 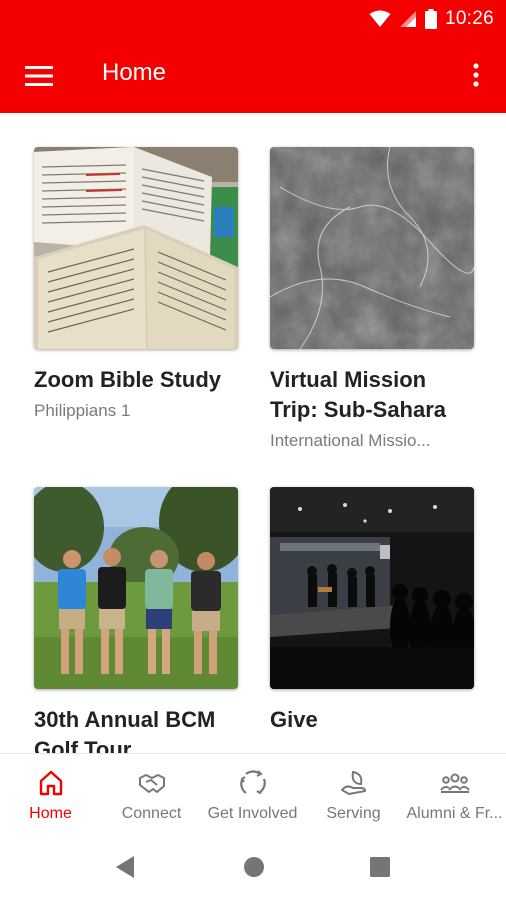 I want to click on nav-label: Serving, so click(x=353, y=813).